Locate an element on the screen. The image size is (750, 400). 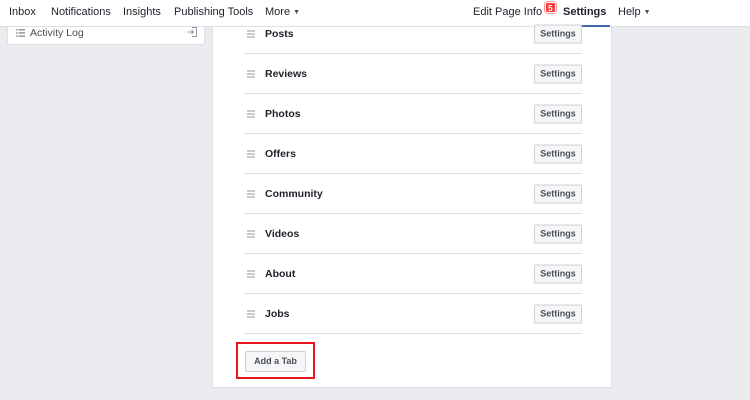
nav-publishing-tools-label: Publishing Tools is located at coordinates (214, 12).